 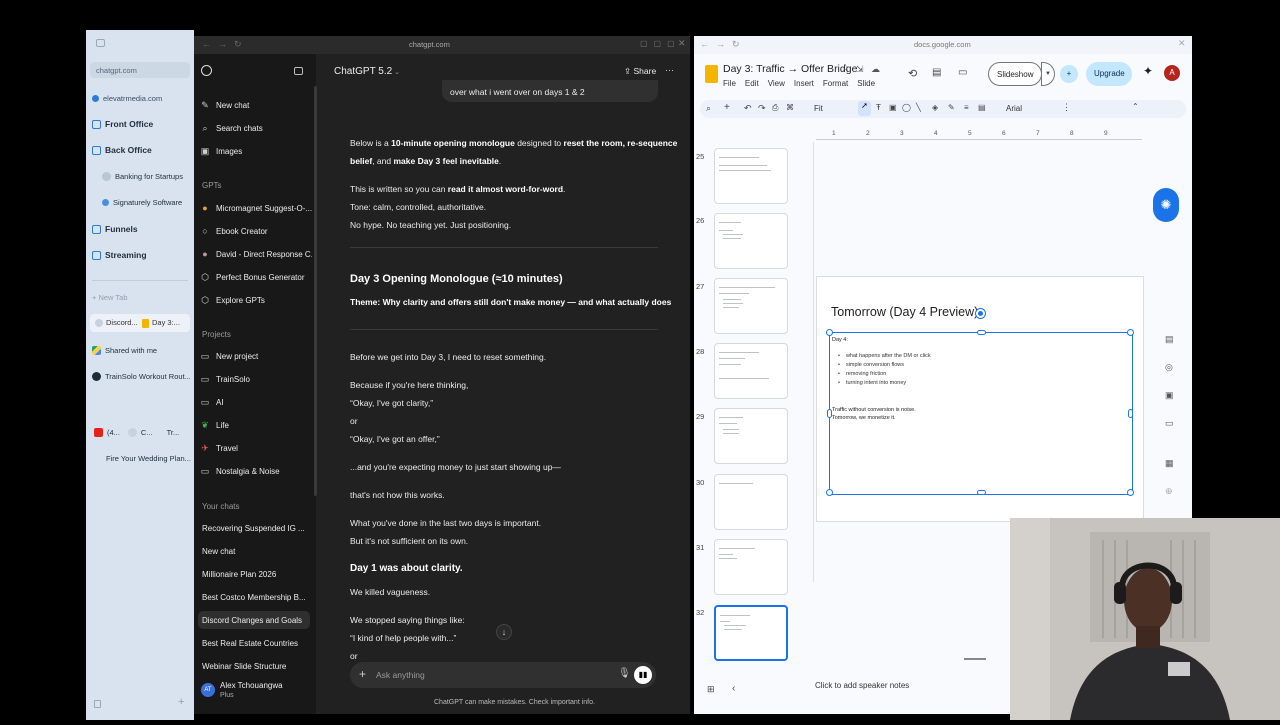 I want to click on upgrade-button: Upgrade, so click(x=1109, y=74).